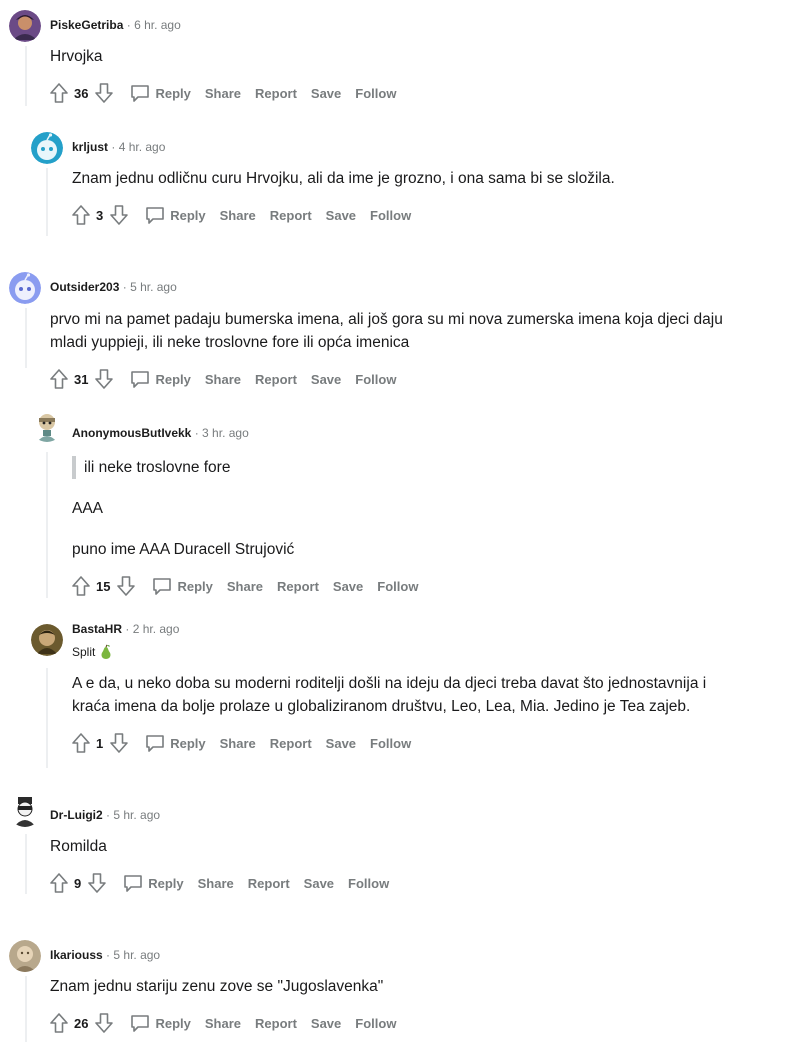  I want to click on timestamp: 2 hr. ago, so click(156, 629).